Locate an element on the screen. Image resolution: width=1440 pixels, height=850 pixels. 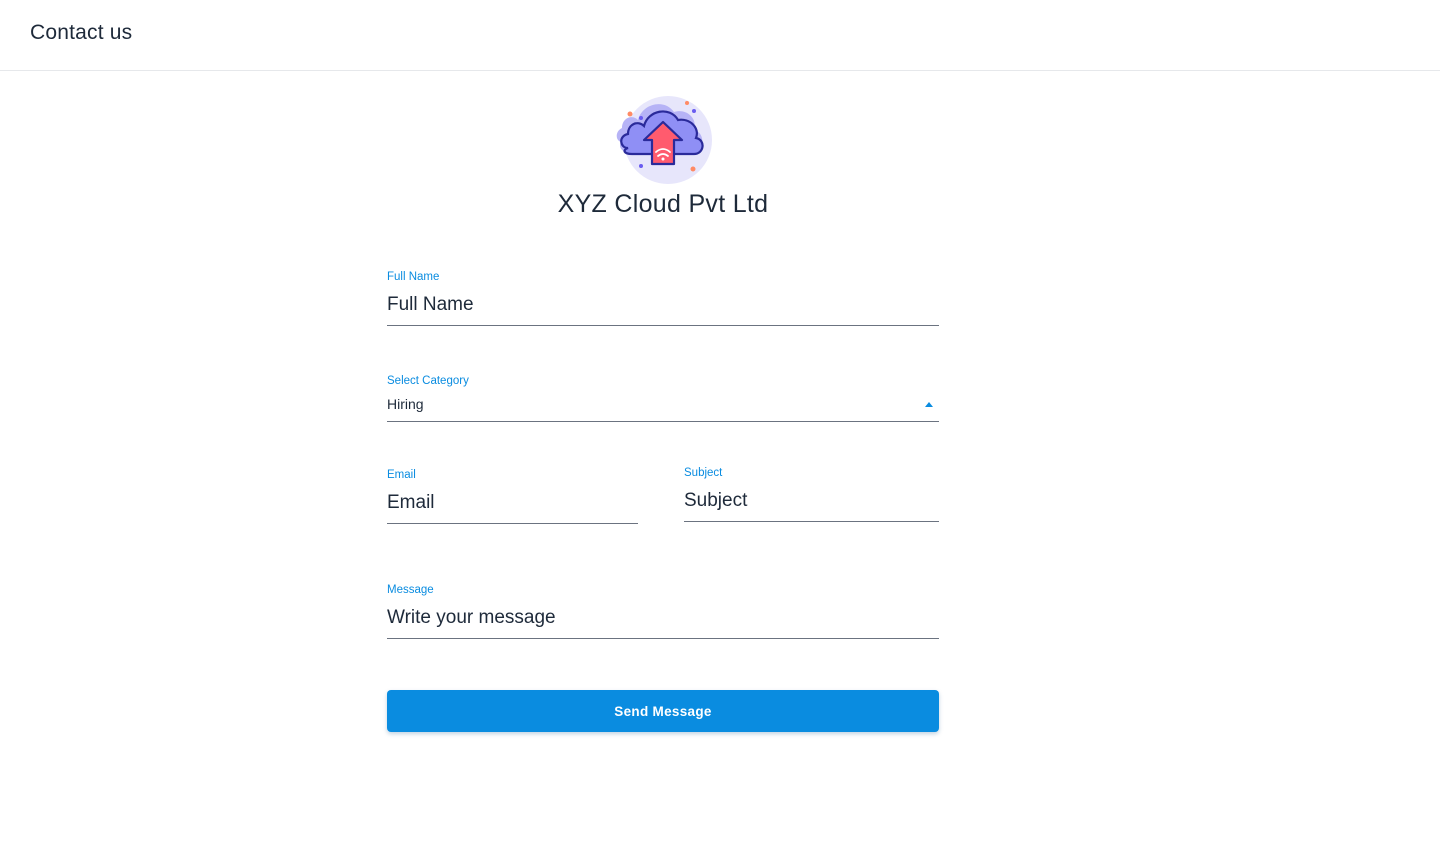
subject-input is located at coordinates (811, 501).